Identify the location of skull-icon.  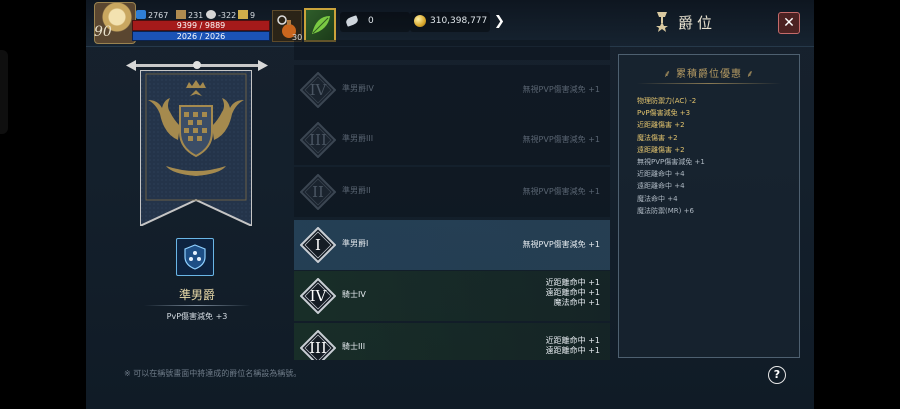
(211, 14).